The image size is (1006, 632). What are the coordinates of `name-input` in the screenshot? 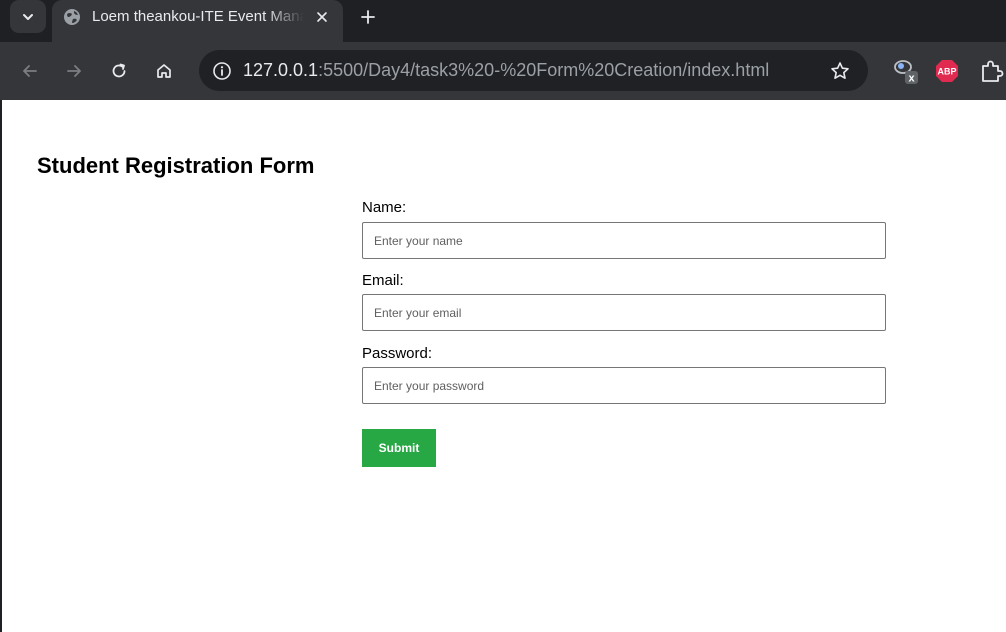 It's located at (624, 240).